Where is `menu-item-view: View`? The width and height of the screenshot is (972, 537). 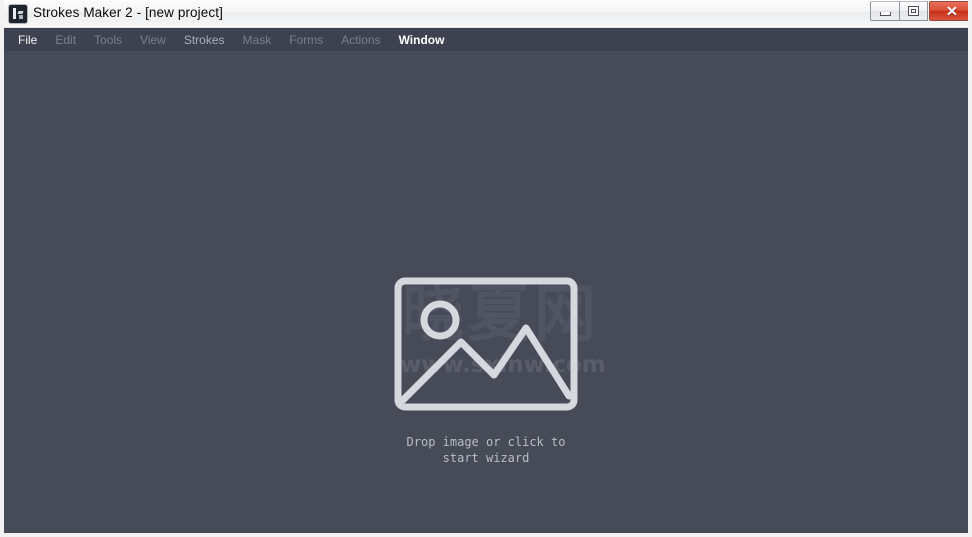
menu-item-view: View is located at coordinates (153, 40).